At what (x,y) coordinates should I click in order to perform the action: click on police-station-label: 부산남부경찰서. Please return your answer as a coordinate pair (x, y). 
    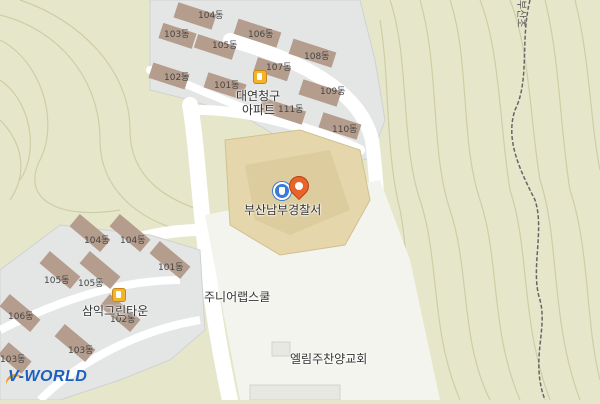
    Looking at the image, I should click on (282, 210).